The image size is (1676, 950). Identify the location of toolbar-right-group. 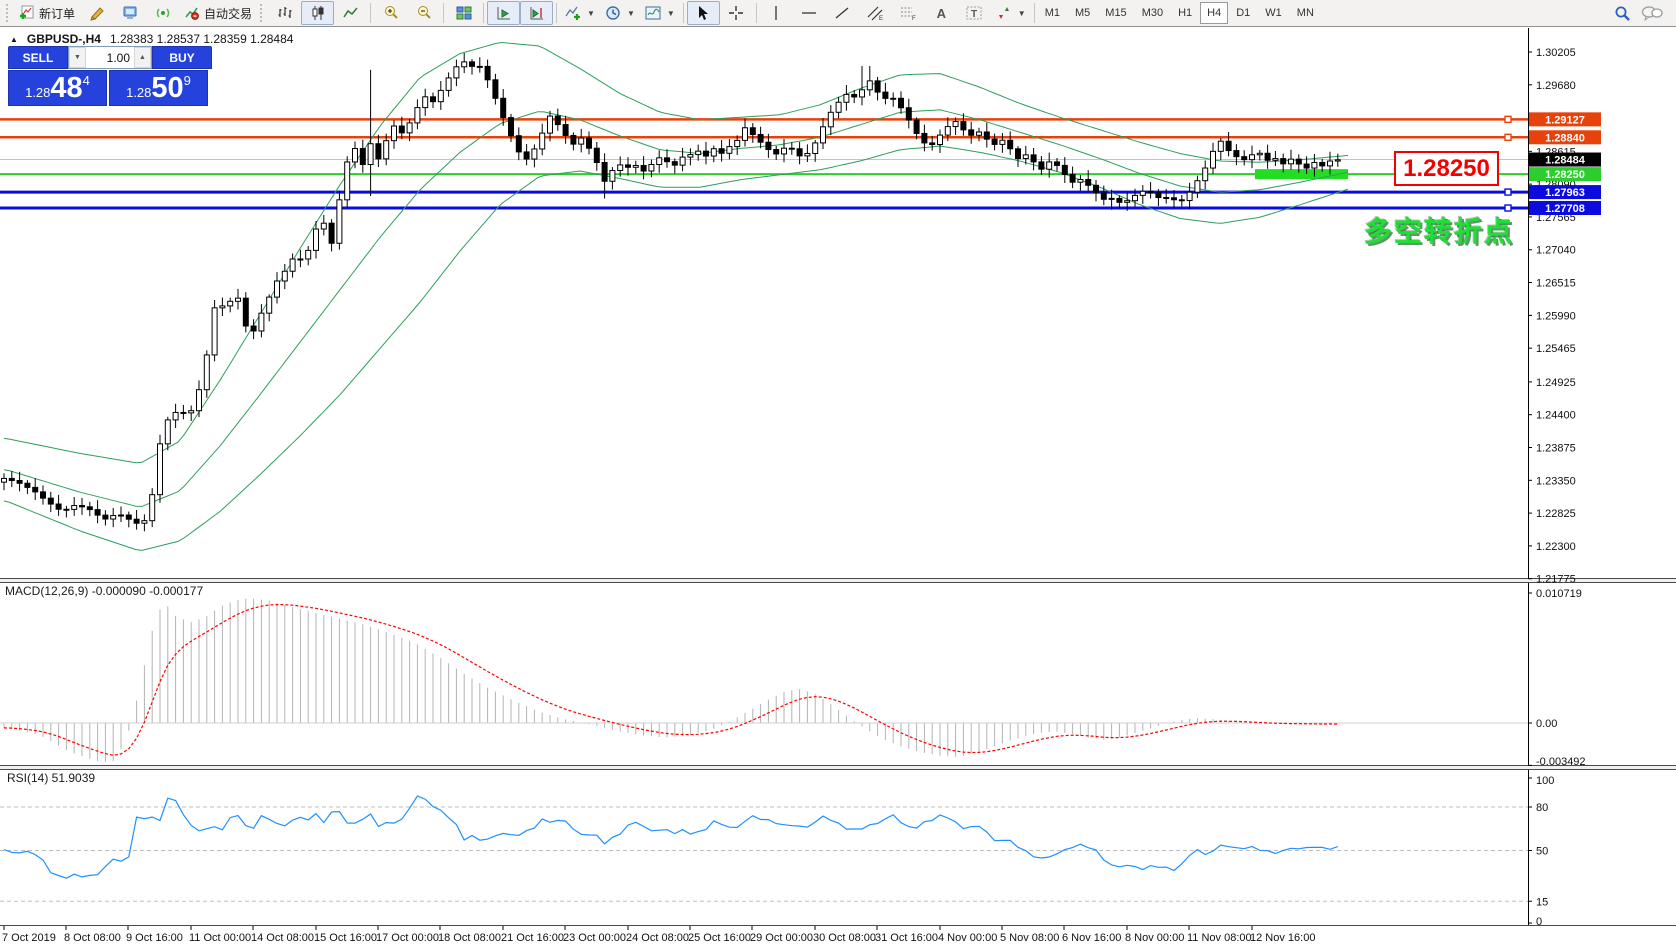
(1643, 13).